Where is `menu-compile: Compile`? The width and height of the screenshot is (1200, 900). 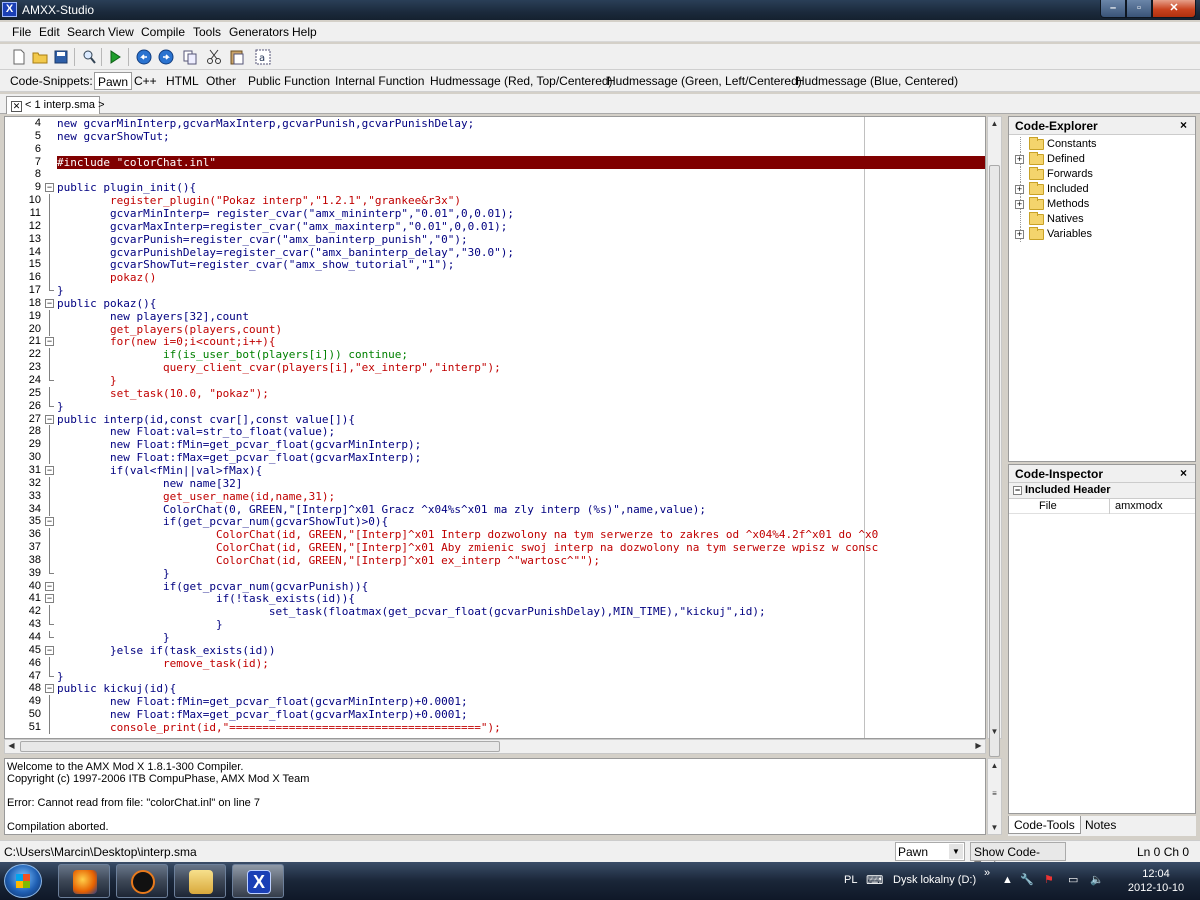
menu-compile: Compile is located at coordinates (163, 32).